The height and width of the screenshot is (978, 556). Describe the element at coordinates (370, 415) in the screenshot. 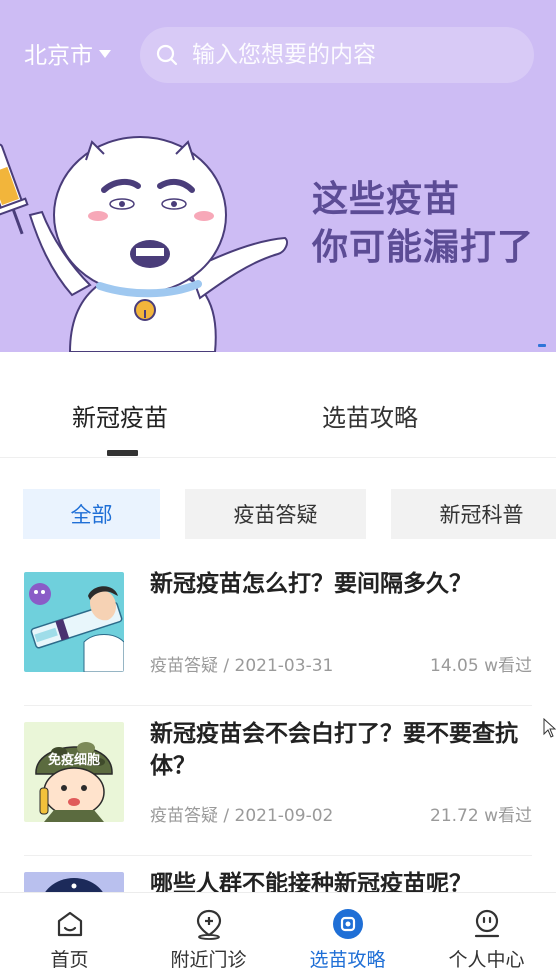

I see `tab-vaccine-guide: 选苗攻略` at that location.